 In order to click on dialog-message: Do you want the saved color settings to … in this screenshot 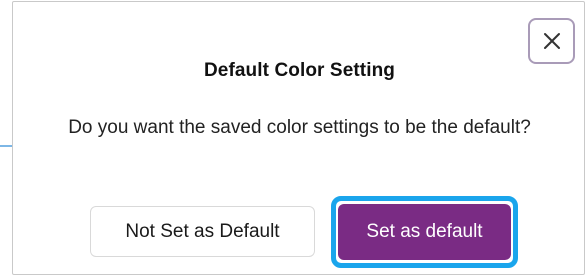, I will do `click(299, 127)`.